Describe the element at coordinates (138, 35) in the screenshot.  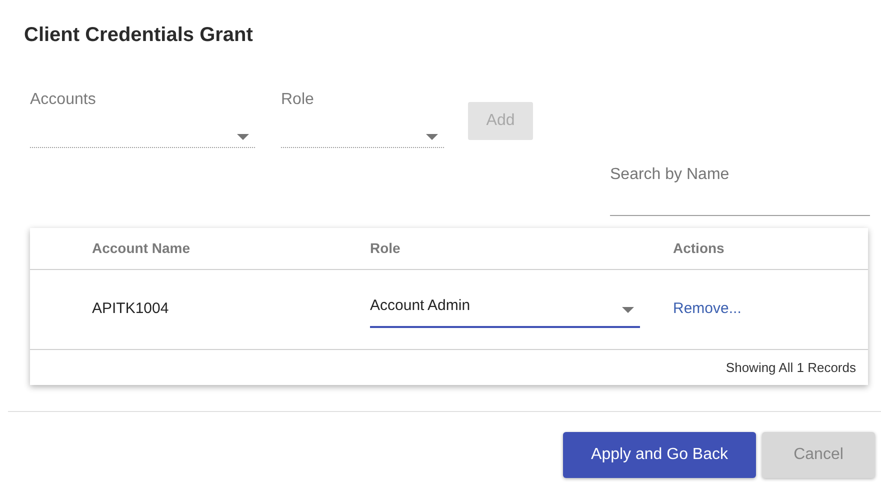
I see `dialog-title: Client Credentials Grant` at that location.